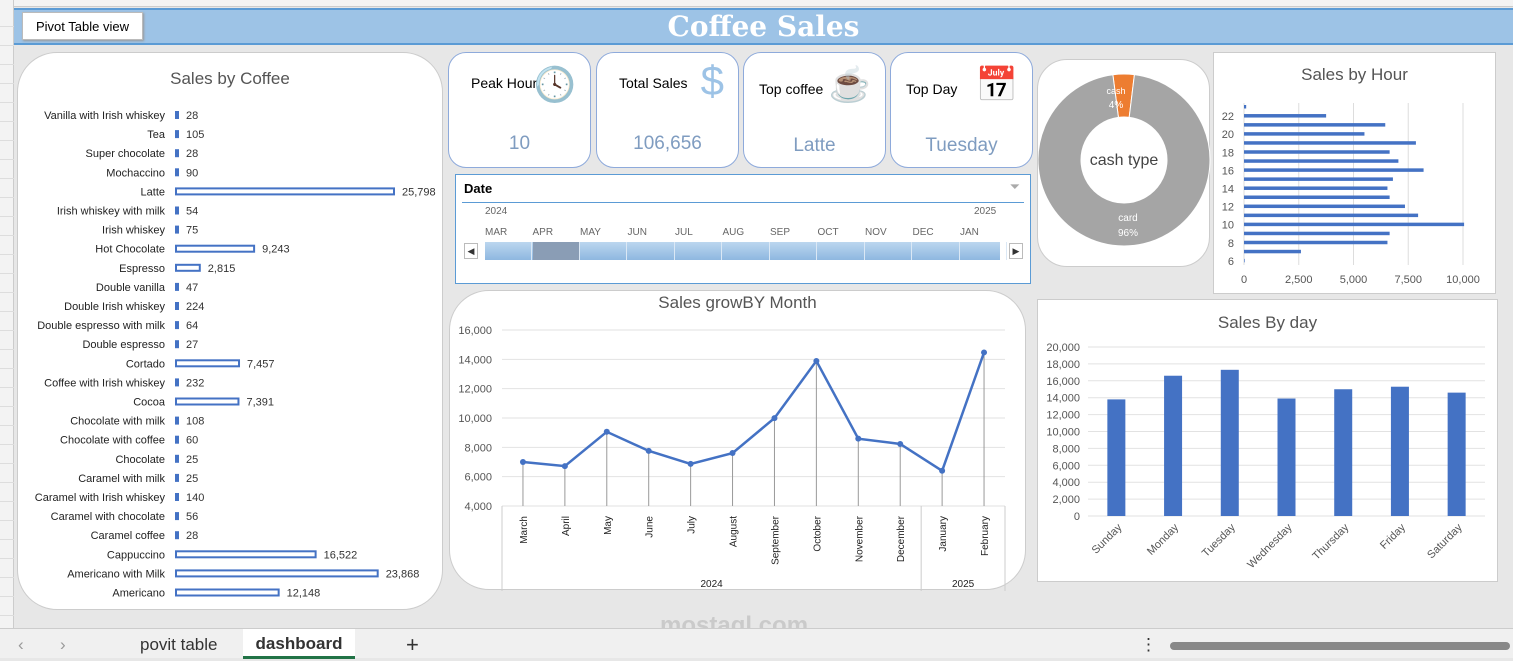  I want to click on more-options-icon: ⋮, so click(1148, 644).